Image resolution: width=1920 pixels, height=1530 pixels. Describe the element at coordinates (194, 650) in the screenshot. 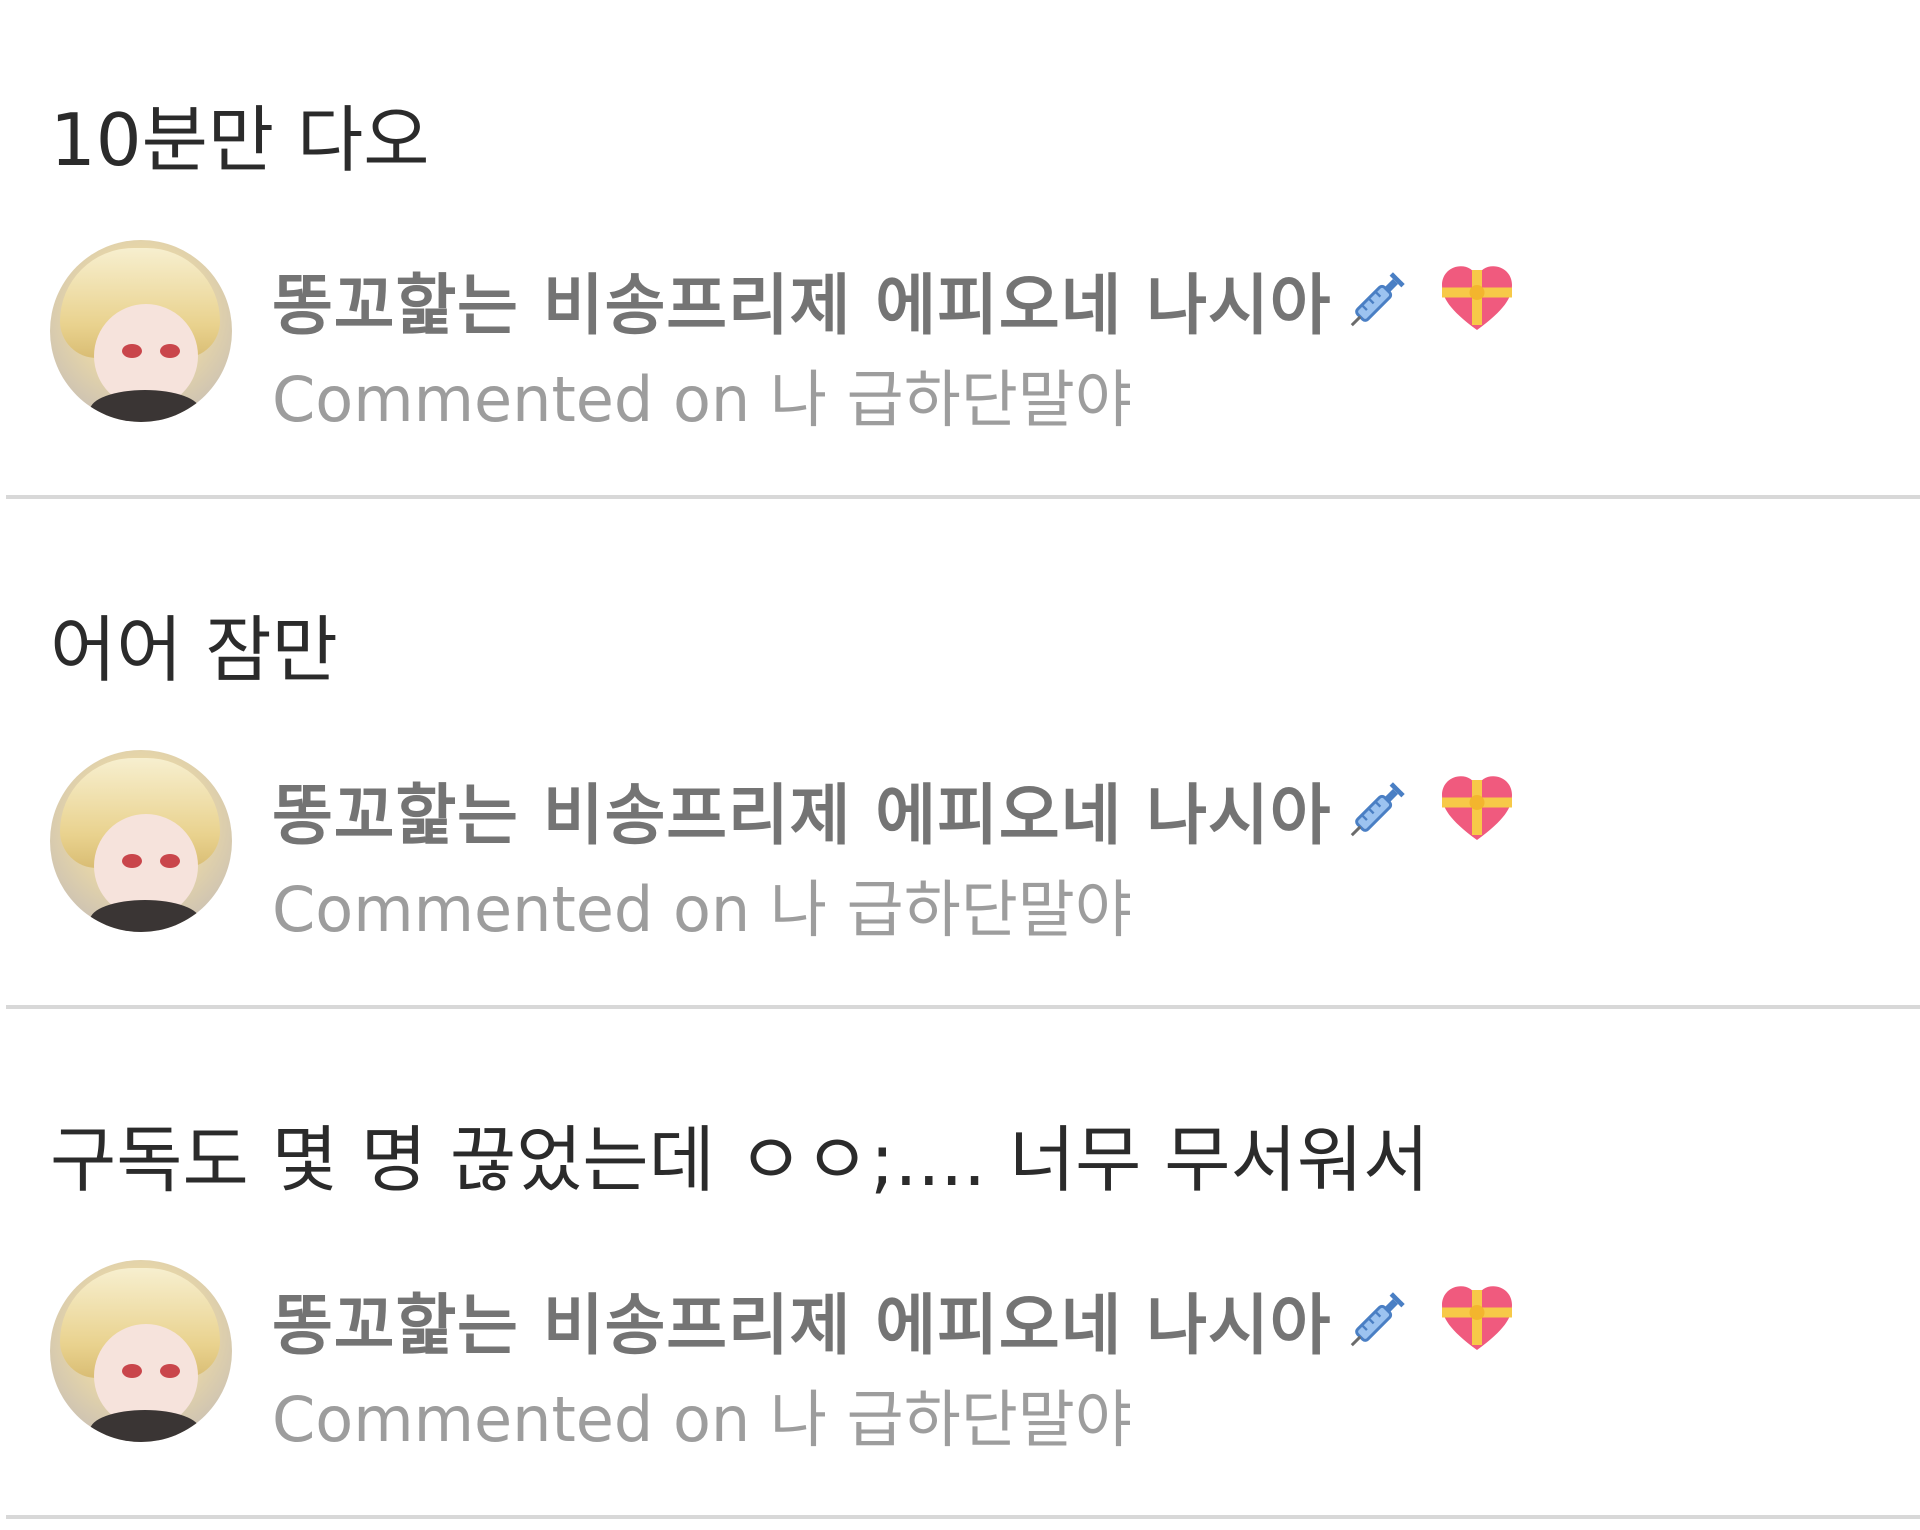

I see `comment-text: 어어 잠만` at that location.